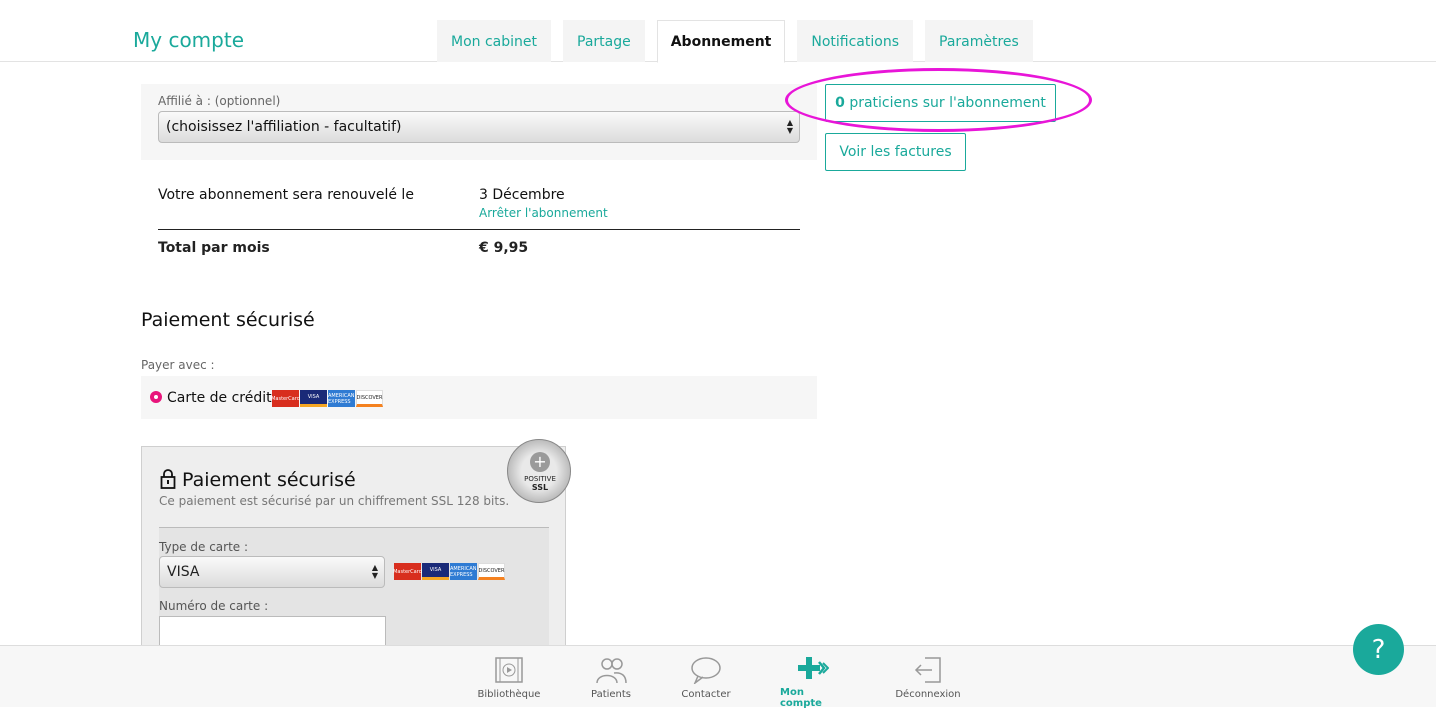 The width and height of the screenshot is (1436, 709). What do you see at coordinates (540, 487) in the screenshot?
I see `ssl-badge-line2: SSL` at bounding box center [540, 487].